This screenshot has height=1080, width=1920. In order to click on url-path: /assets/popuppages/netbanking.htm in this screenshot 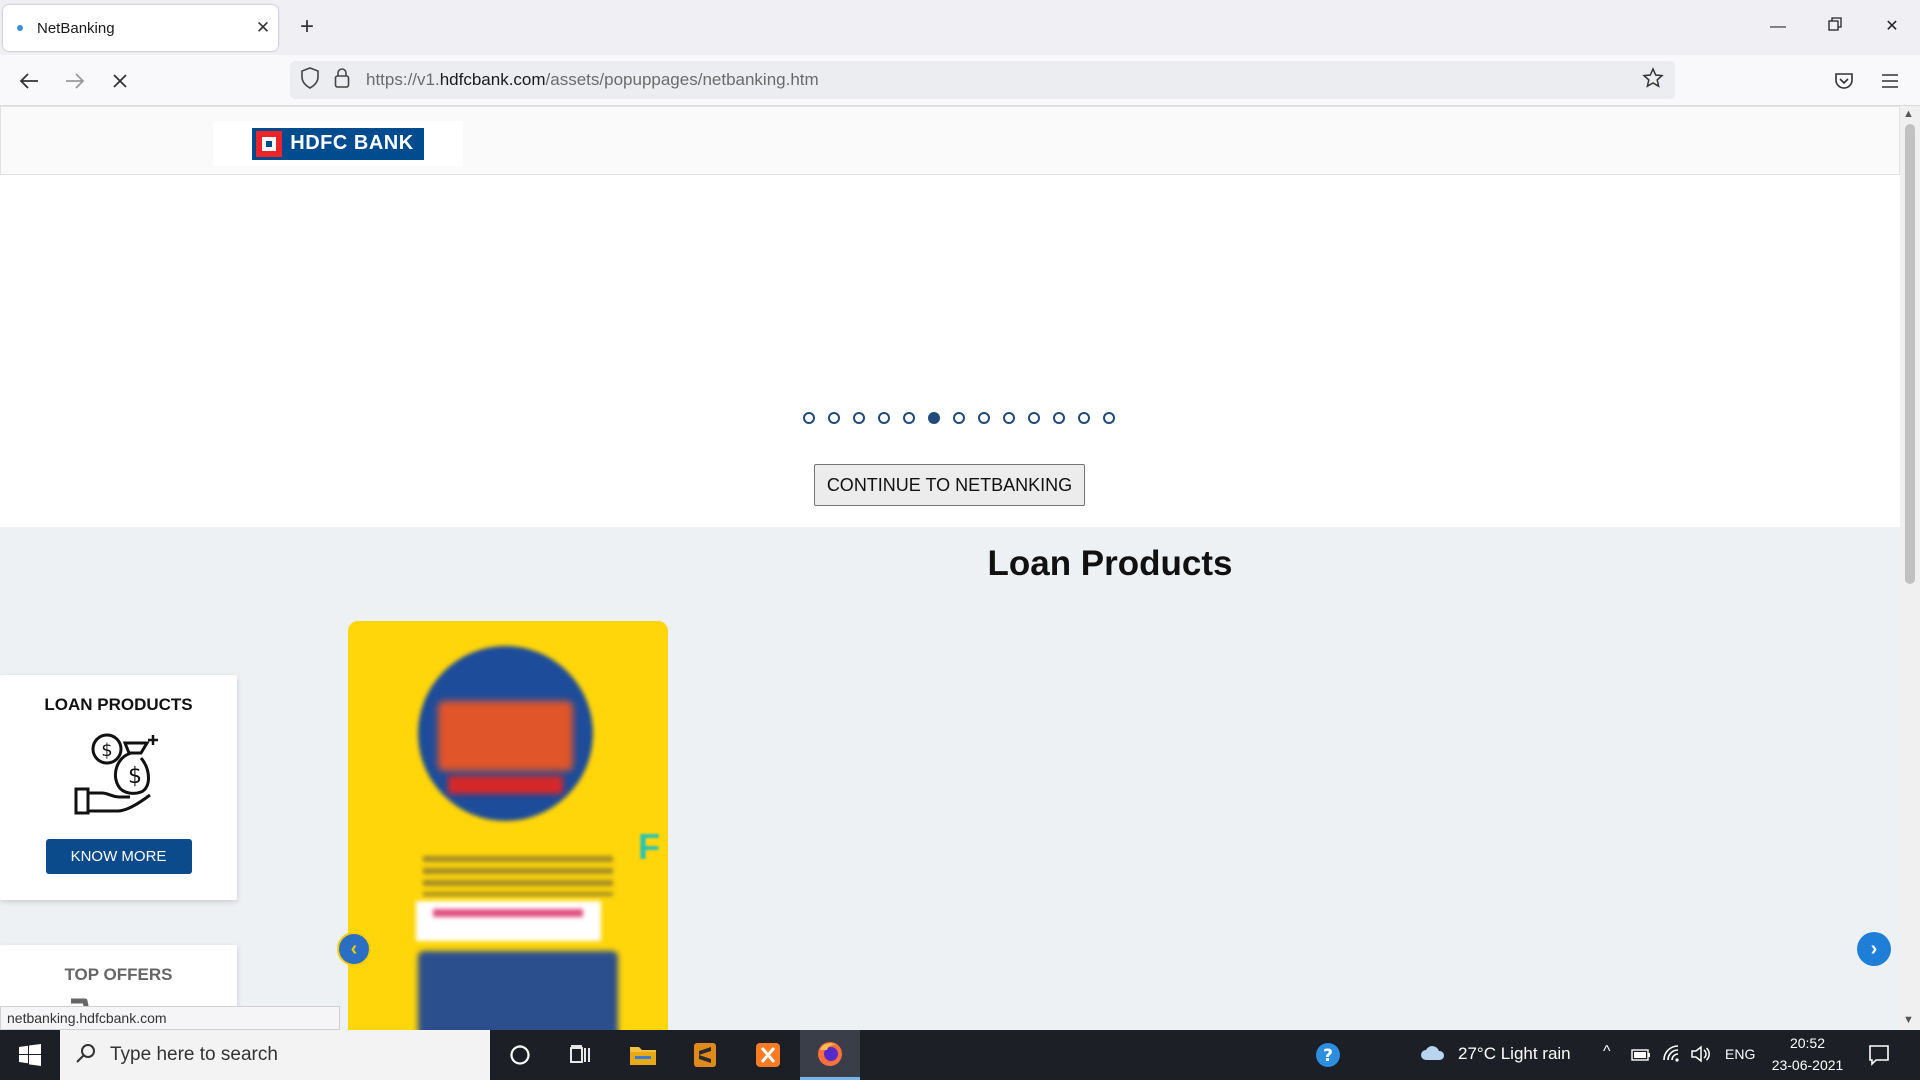, I will do `click(682, 79)`.